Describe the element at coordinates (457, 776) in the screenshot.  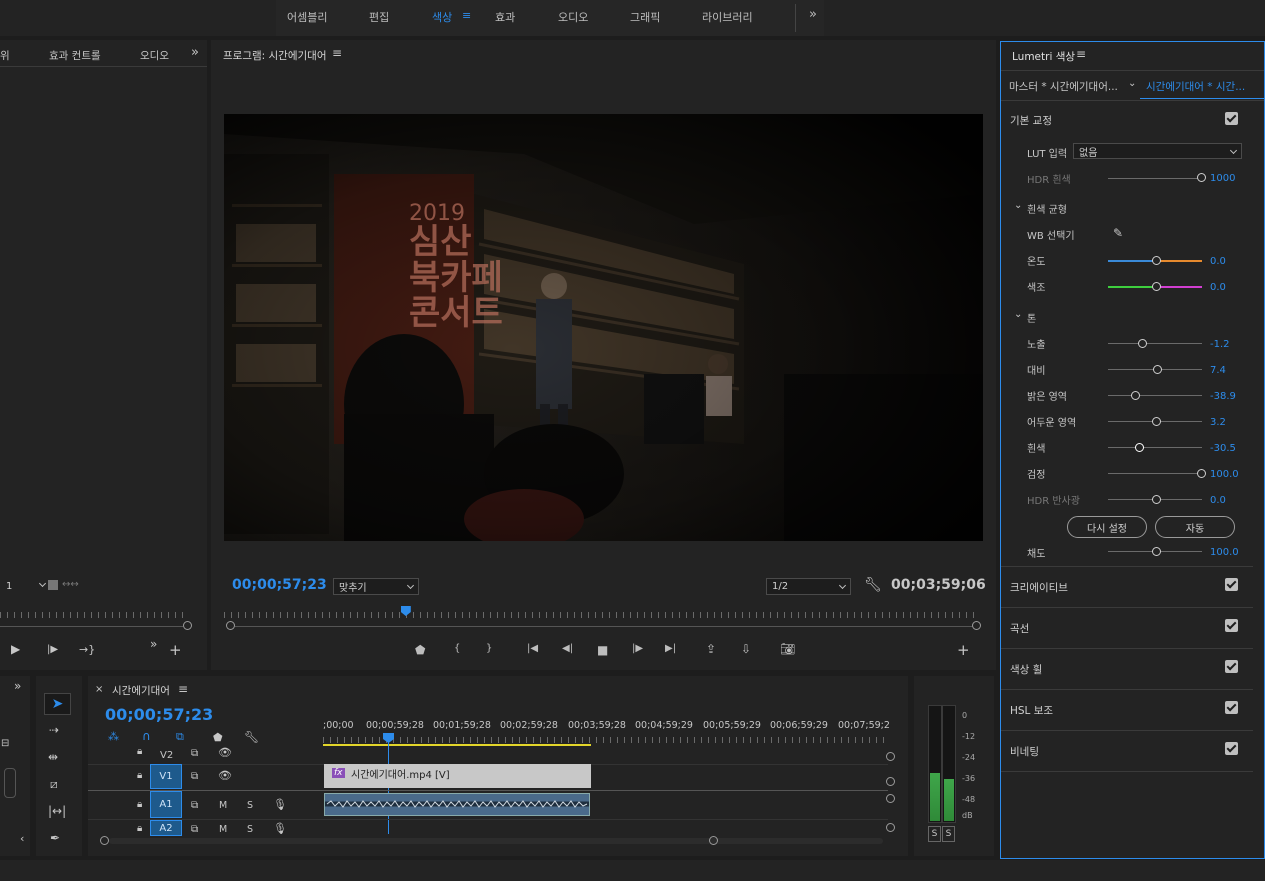
I see `video-clip: fx 시간에기대어.mp4 [V]` at that location.